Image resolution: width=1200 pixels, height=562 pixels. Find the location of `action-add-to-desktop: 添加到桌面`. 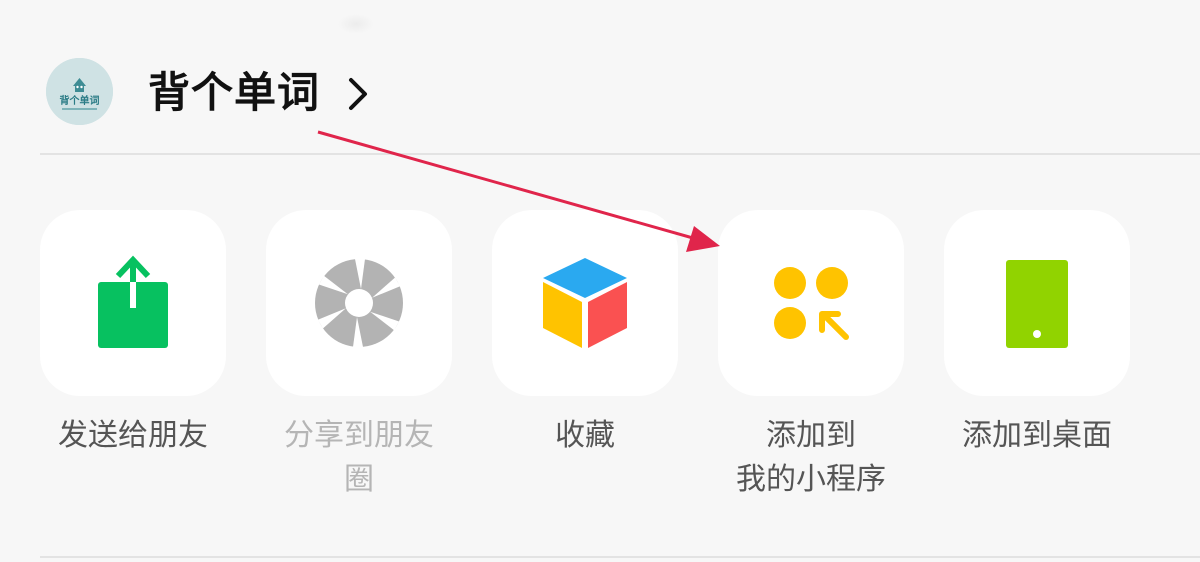

action-add-to-desktop: 添加到桌面 is located at coordinates (1037, 334).